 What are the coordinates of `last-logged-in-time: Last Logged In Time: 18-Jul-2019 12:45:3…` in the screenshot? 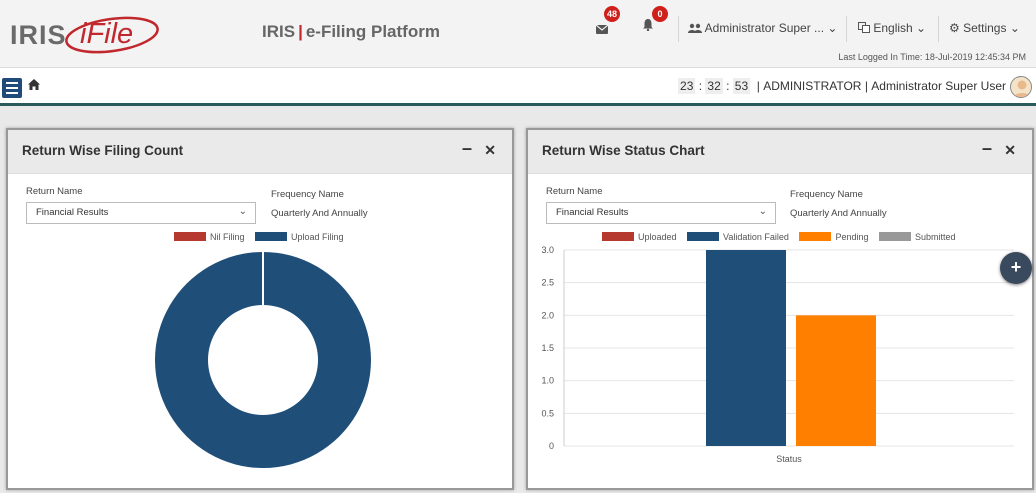 It's located at (932, 57).